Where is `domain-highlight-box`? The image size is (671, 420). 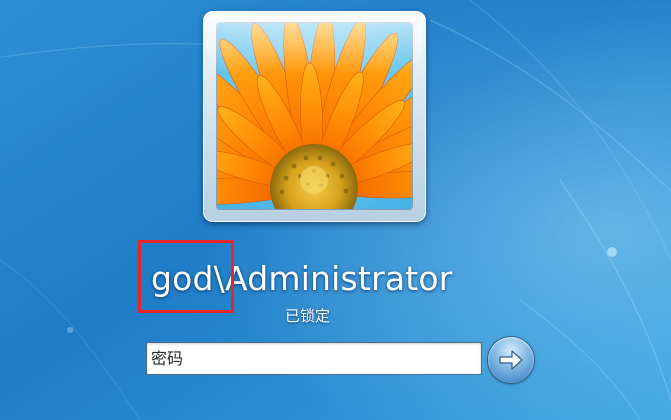
domain-highlight-box is located at coordinates (186, 276).